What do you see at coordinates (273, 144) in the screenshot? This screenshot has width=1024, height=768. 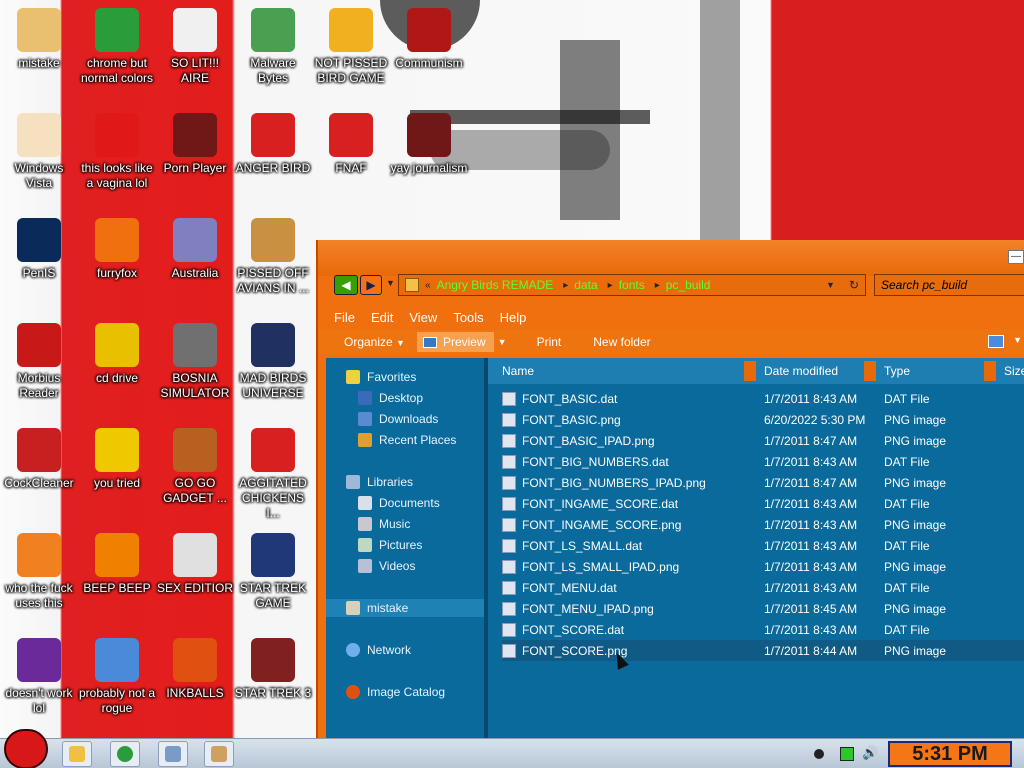 I see `desktop-icon: ANGER BIRD` at bounding box center [273, 144].